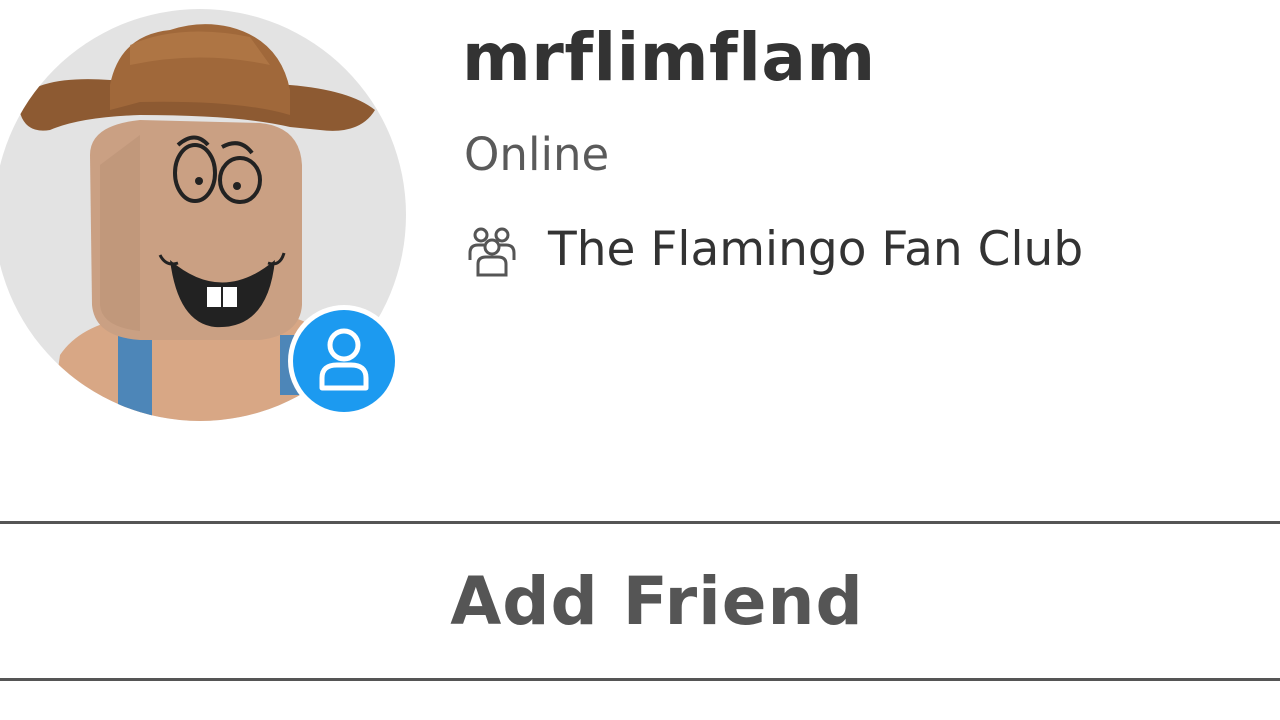 This screenshot has height=720, width=1280. I want to click on user-icon, so click(344, 359).